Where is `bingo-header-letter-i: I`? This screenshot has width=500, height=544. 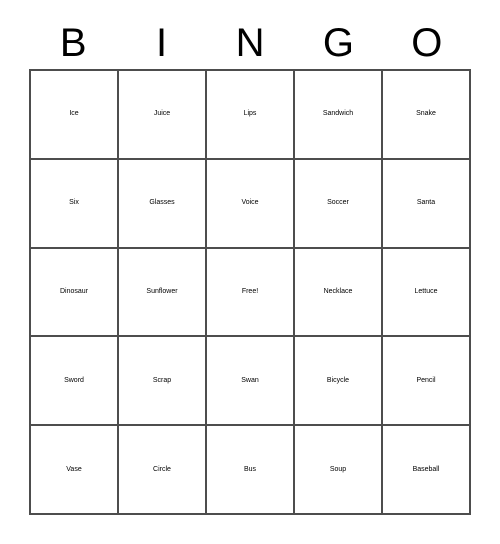
bingo-header-letter-i: I is located at coordinates (162, 43).